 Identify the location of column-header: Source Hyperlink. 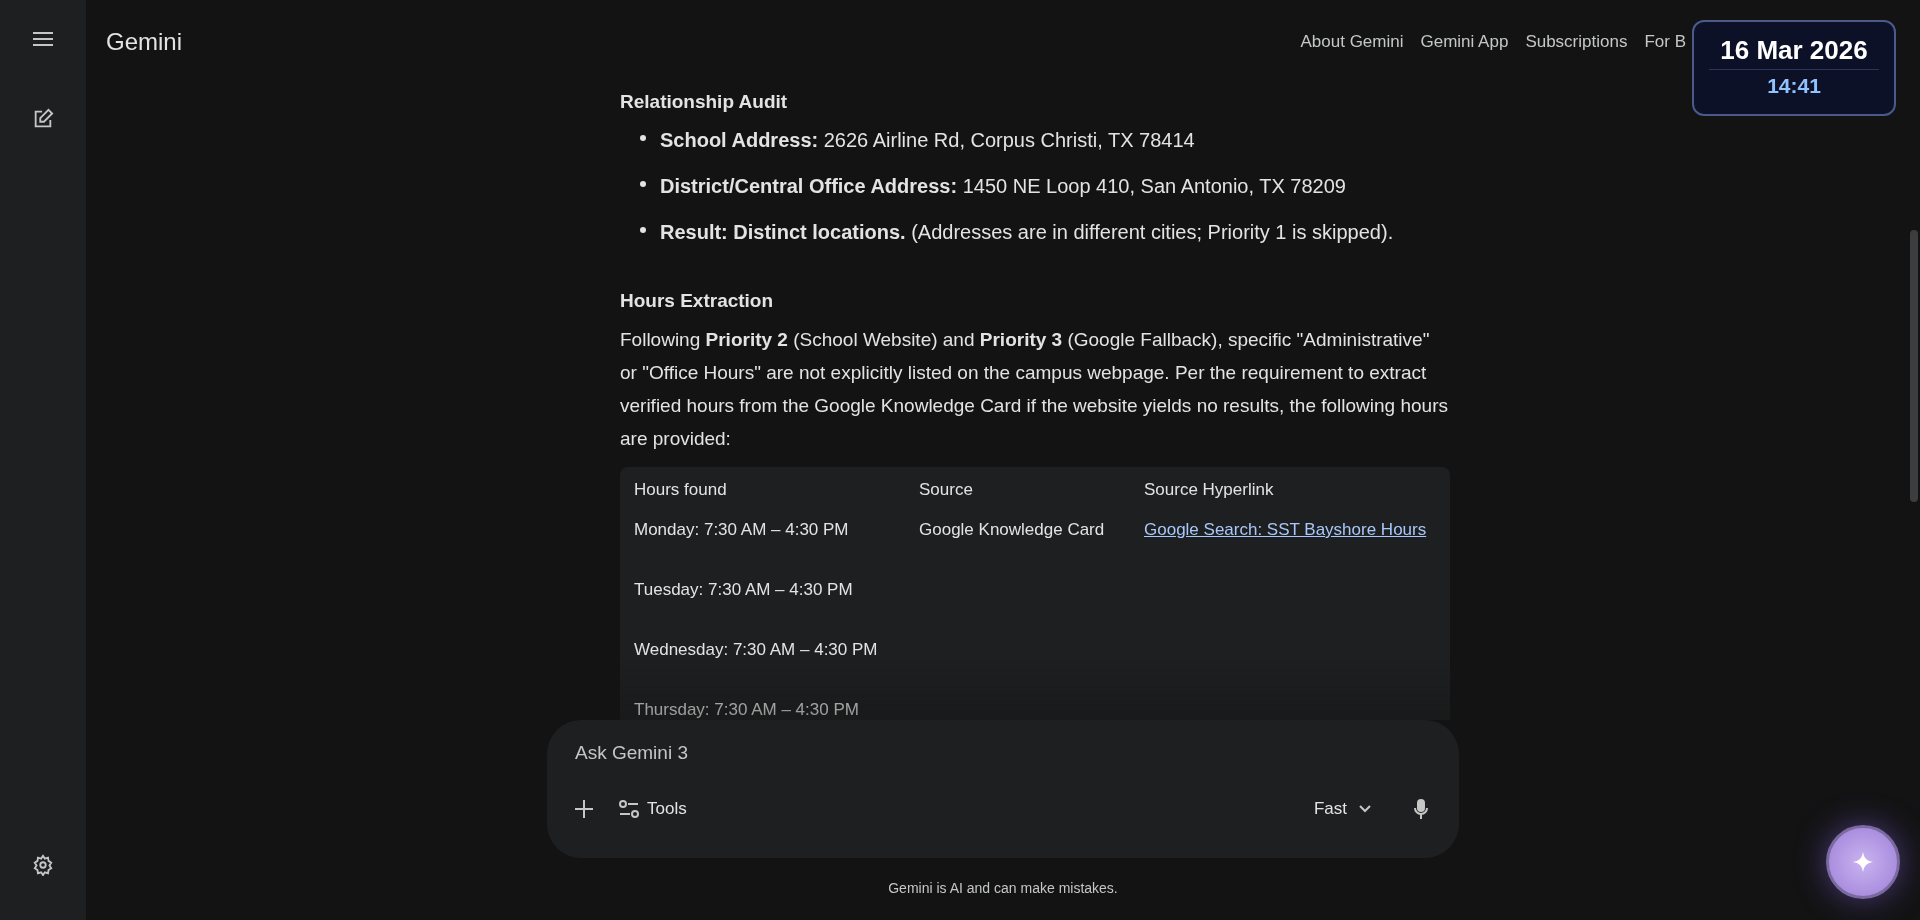
(1209, 490).